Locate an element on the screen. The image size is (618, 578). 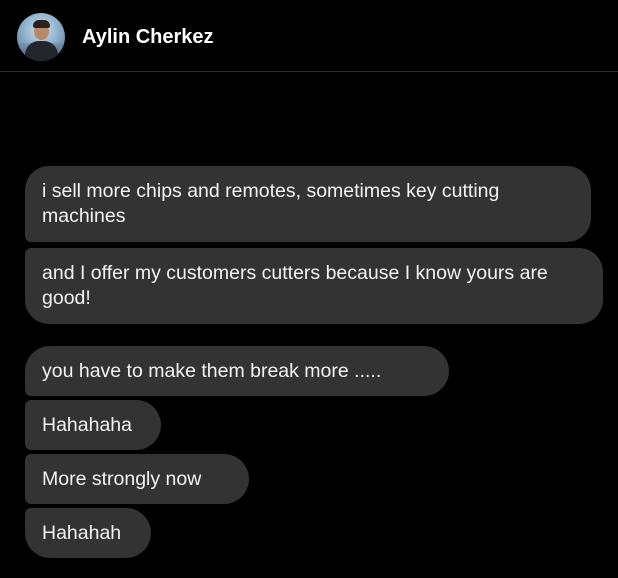
message-bubble: More strongly now is located at coordinates (137, 479).